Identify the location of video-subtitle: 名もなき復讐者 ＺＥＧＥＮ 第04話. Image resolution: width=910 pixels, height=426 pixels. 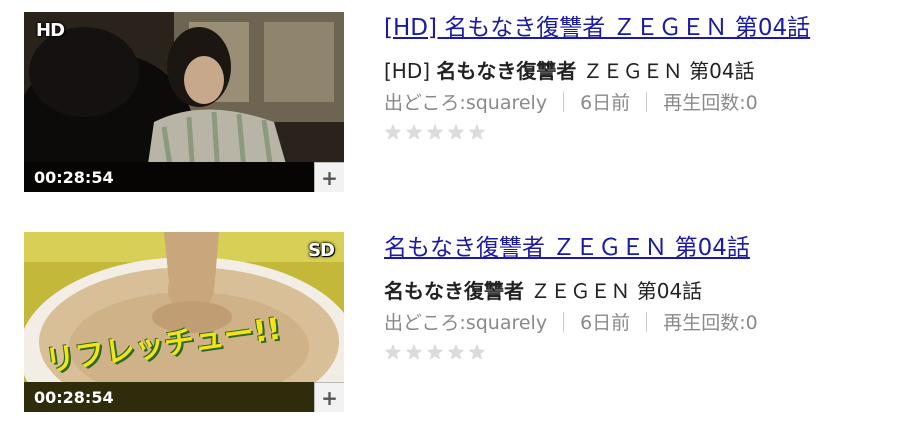
(639, 291).